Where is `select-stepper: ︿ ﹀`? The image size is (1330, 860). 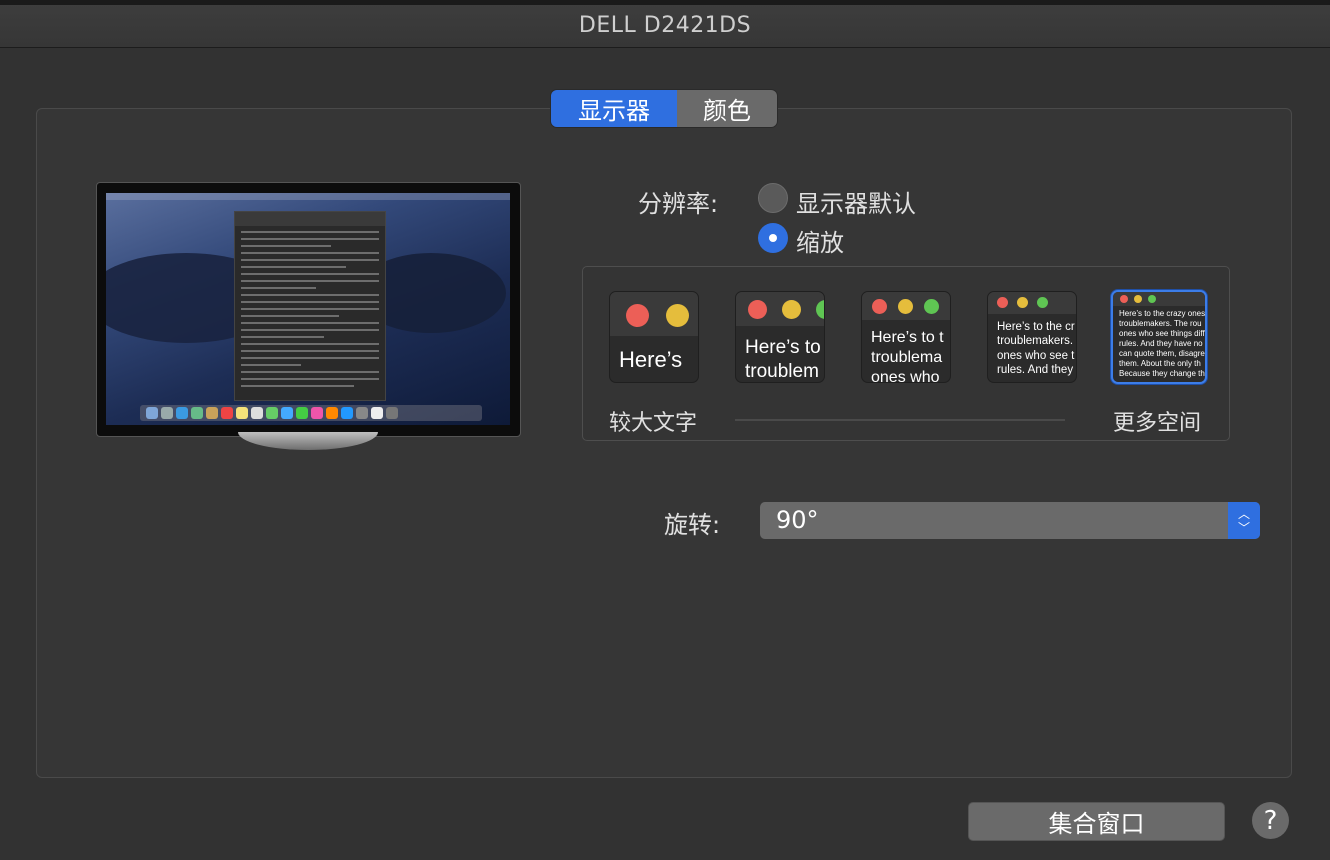
select-stepper: ︿ ﹀ is located at coordinates (1244, 520).